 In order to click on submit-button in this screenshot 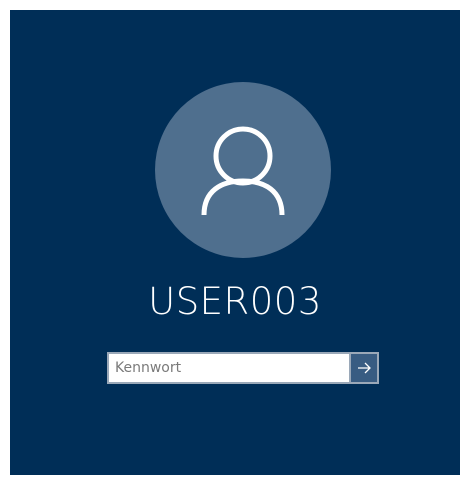, I will do `click(364, 368)`.